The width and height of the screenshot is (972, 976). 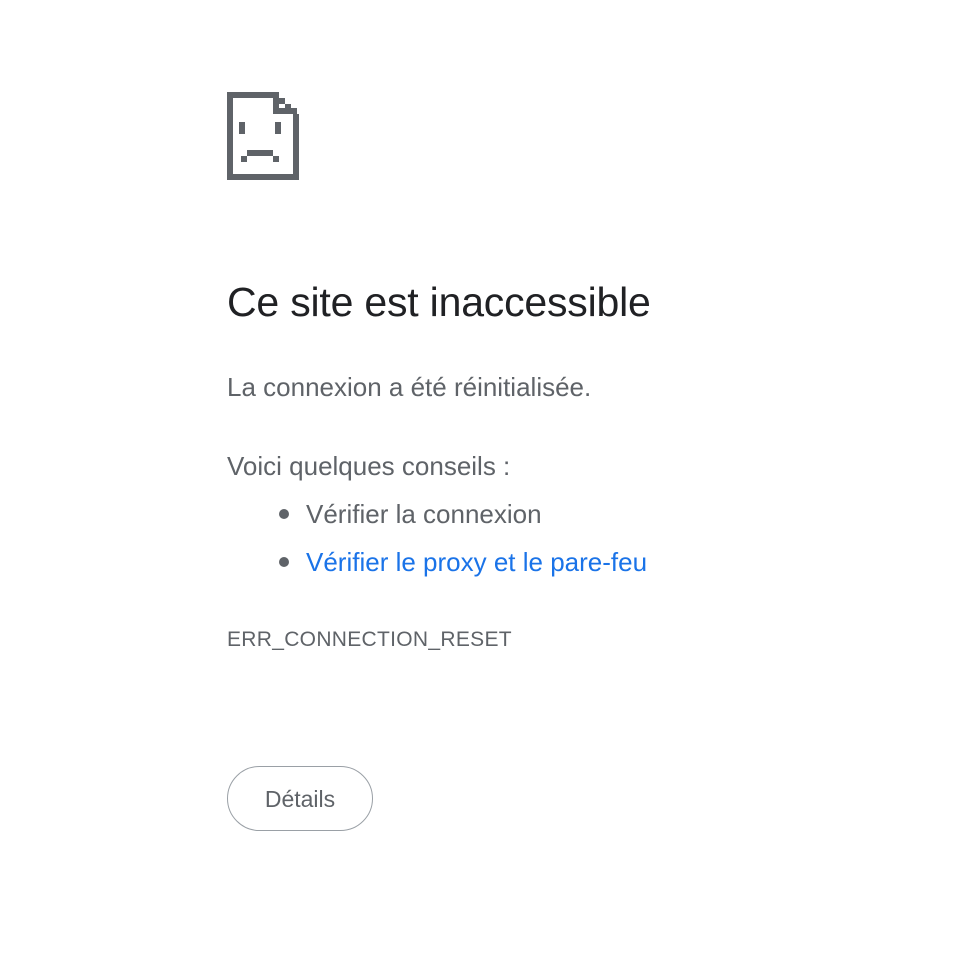 What do you see at coordinates (409, 387) in the screenshot?
I see `error-description: La connexion a été réinitialisée.` at bounding box center [409, 387].